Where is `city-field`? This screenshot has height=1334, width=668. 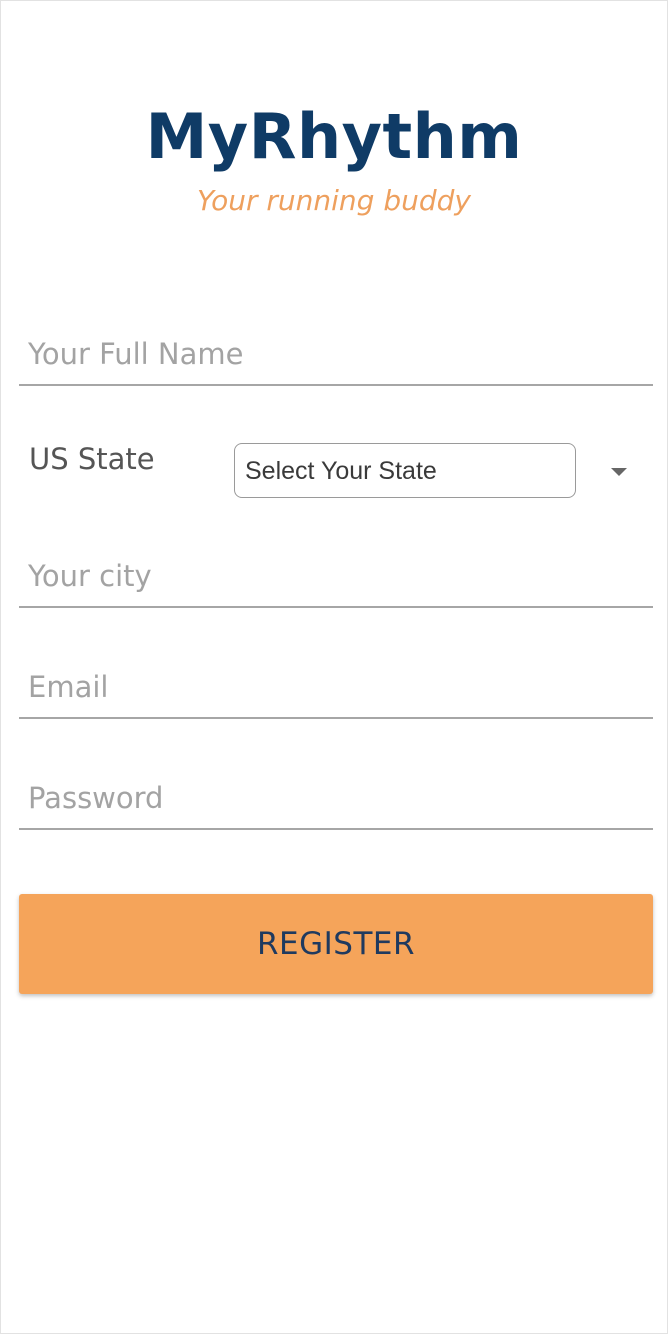 city-field is located at coordinates (336, 577).